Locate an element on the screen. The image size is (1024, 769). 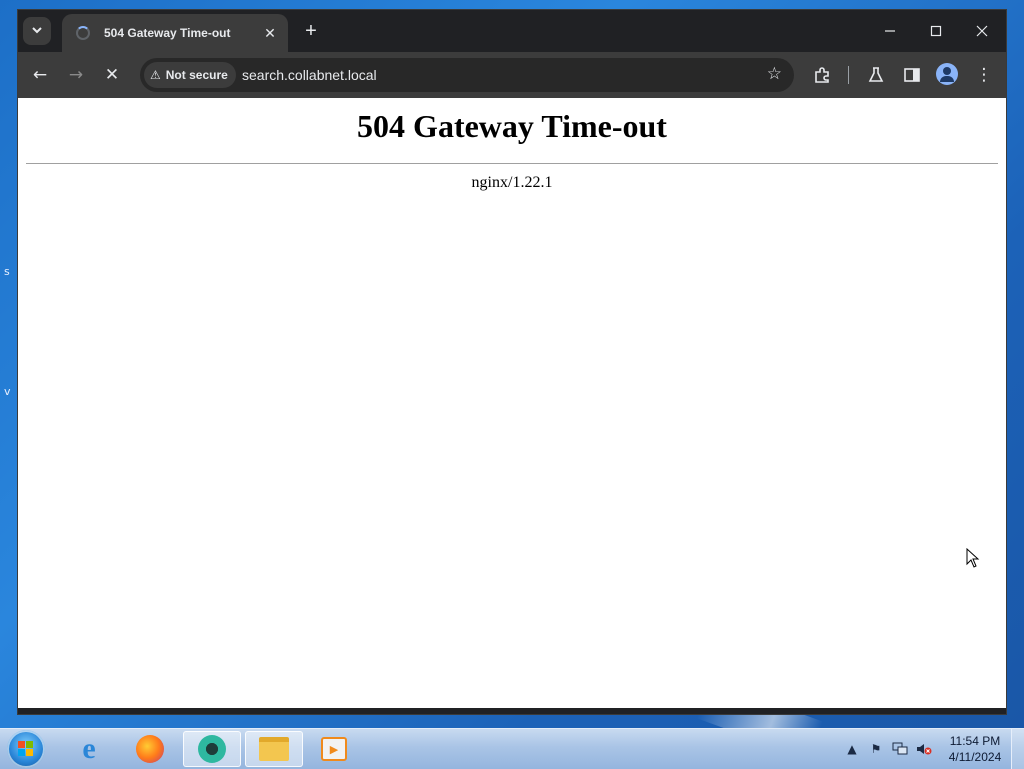
close-window-button is located at coordinates (982, 31).